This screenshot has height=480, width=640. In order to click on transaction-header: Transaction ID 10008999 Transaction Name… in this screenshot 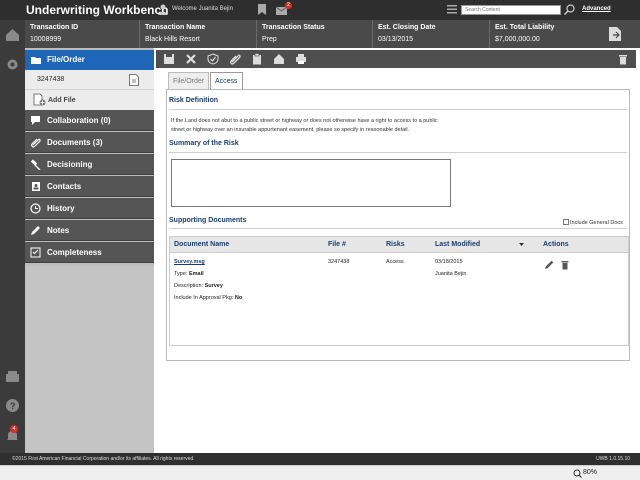, I will do `click(332, 34)`.